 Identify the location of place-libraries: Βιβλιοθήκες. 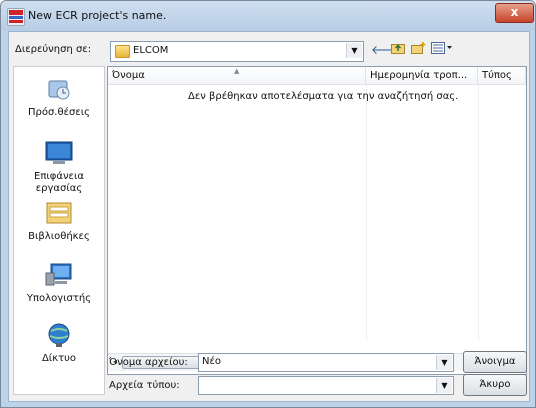
(59, 221).